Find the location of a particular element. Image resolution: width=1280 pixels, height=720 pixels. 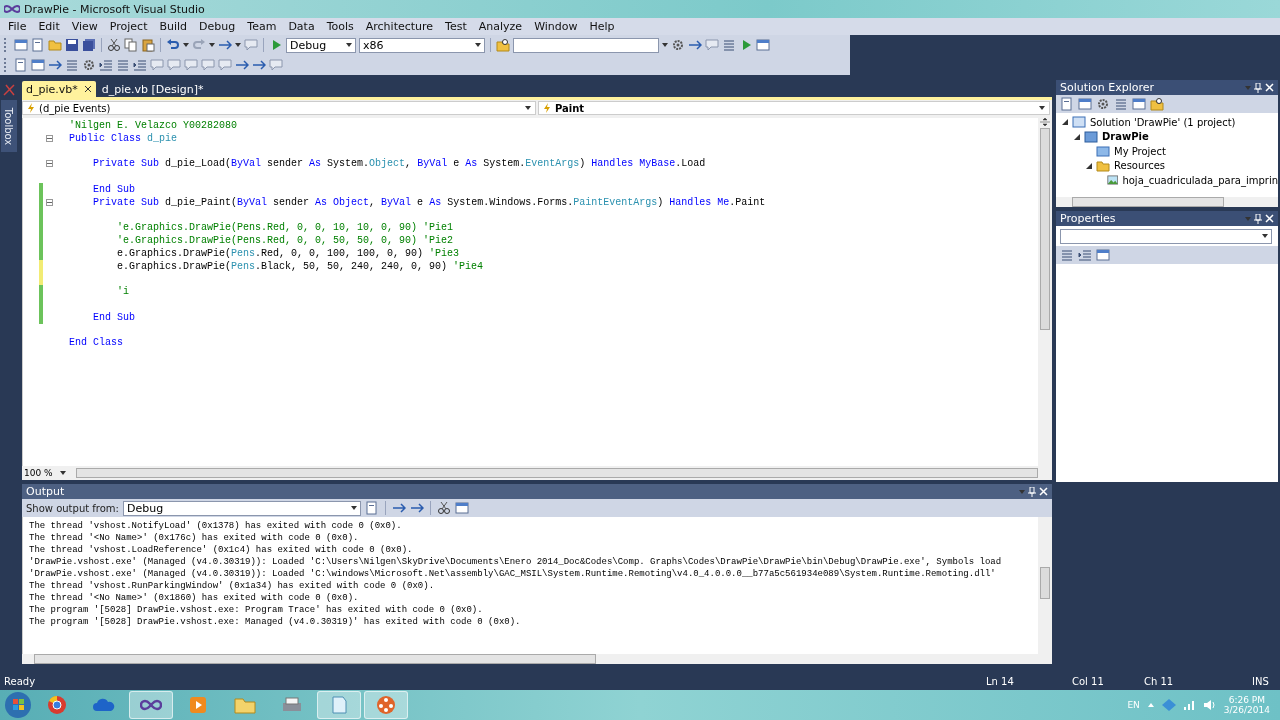

film-reel-icon is located at coordinates (386, 705).